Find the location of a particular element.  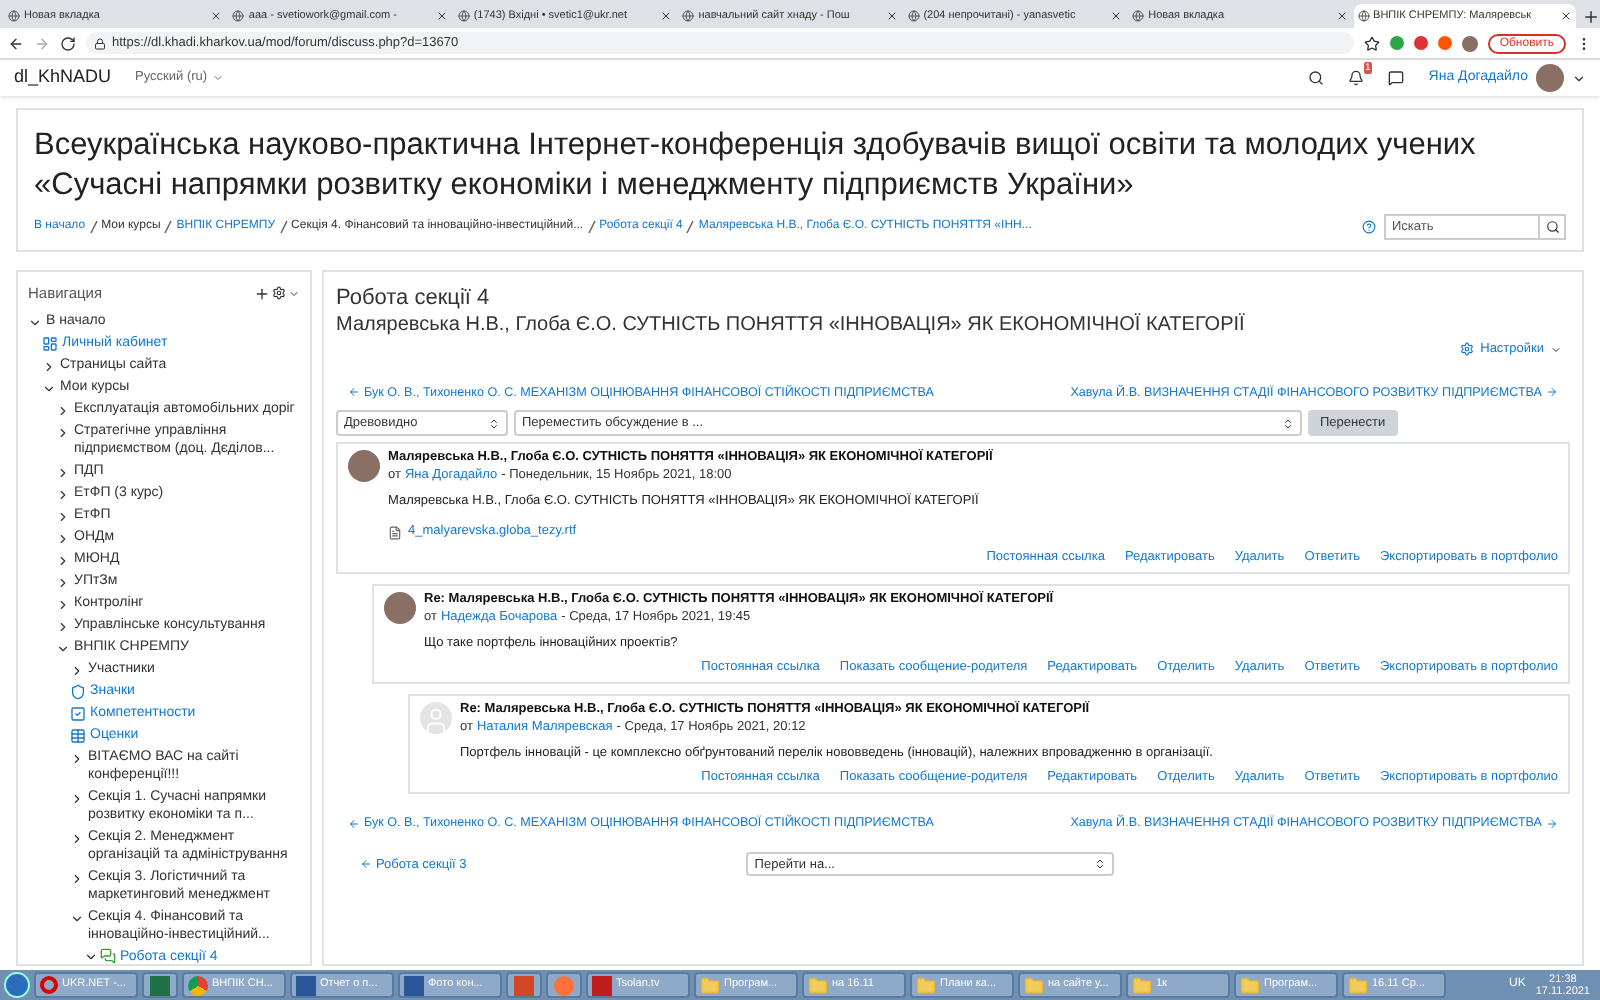

help-icon is located at coordinates (1369, 227).